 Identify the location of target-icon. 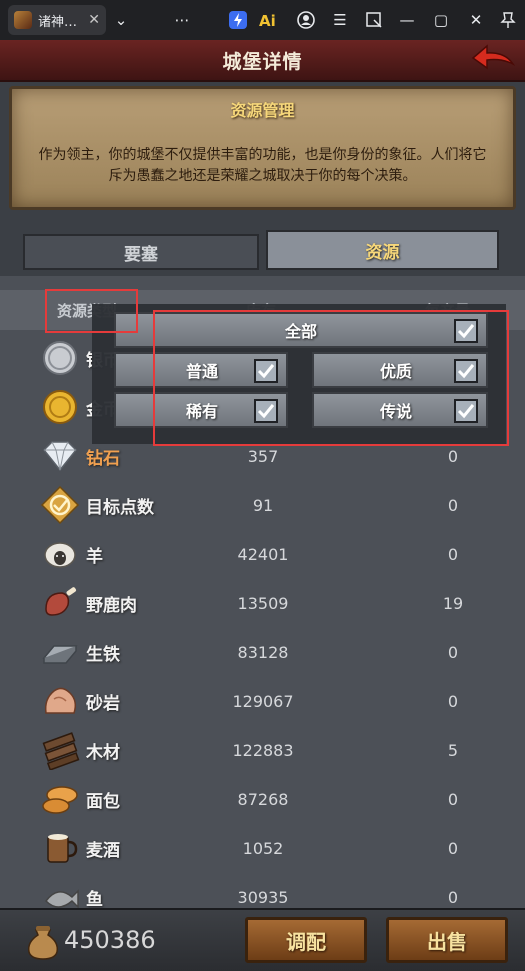
(60, 505).